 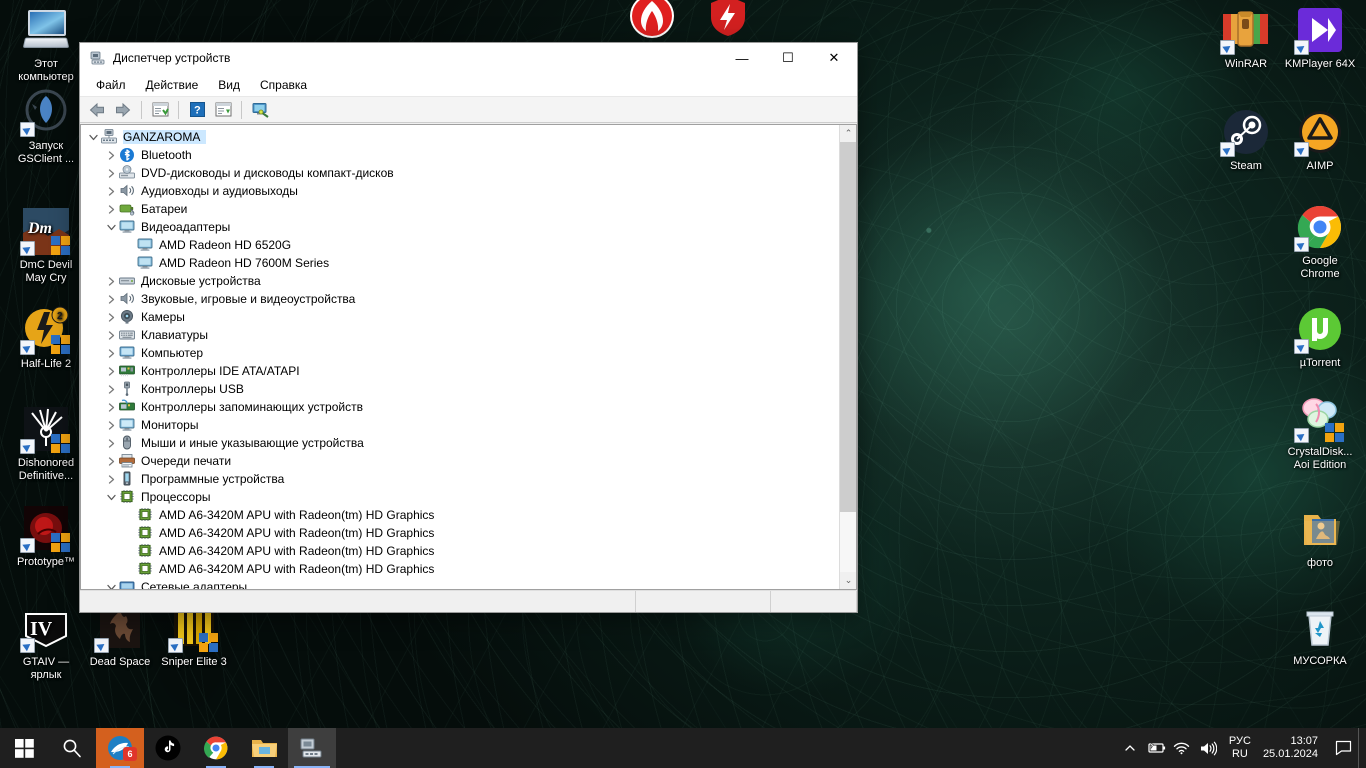 What do you see at coordinates (460, 389) in the screenshot?
I see `tree-node: Контроллеры USB` at bounding box center [460, 389].